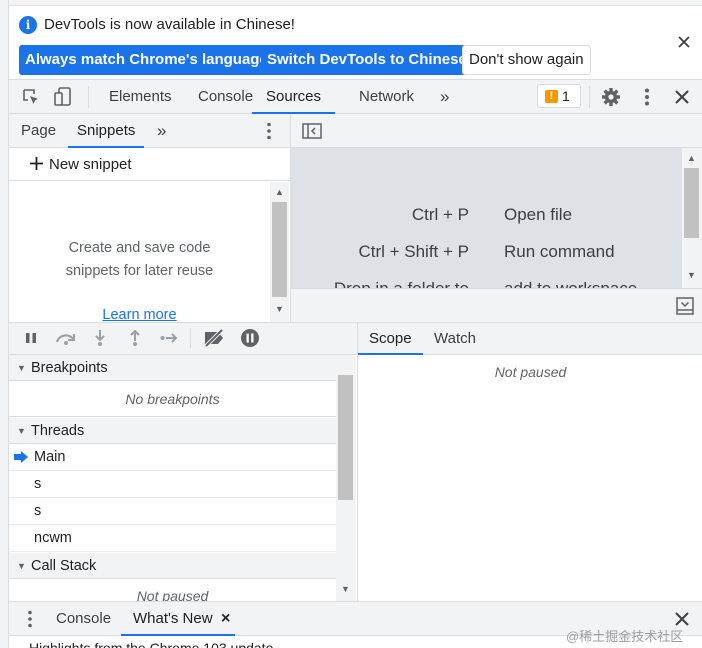  Describe the element at coordinates (611, 97) in the screenshot. I see `settings-gear-icon` at that location.